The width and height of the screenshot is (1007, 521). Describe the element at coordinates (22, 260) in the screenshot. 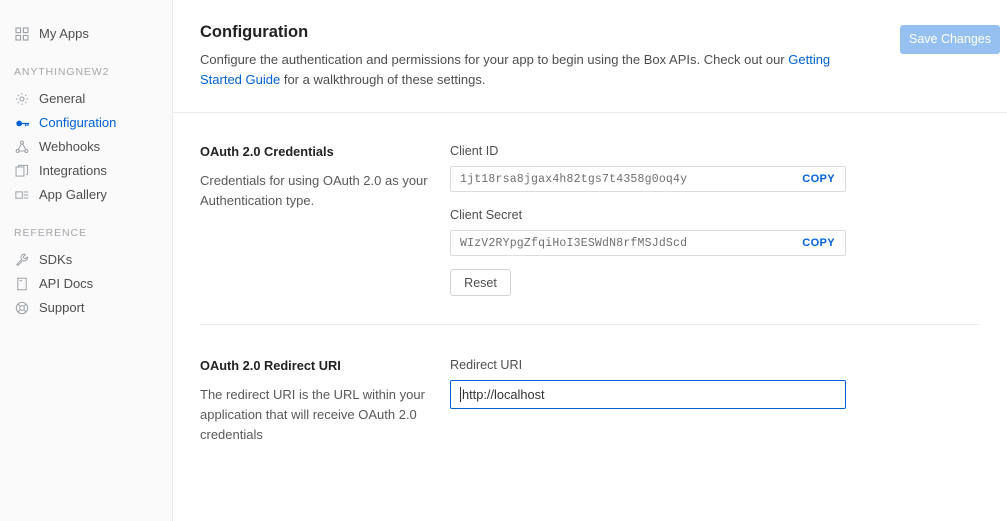

I see `wrench-icon` at that location.